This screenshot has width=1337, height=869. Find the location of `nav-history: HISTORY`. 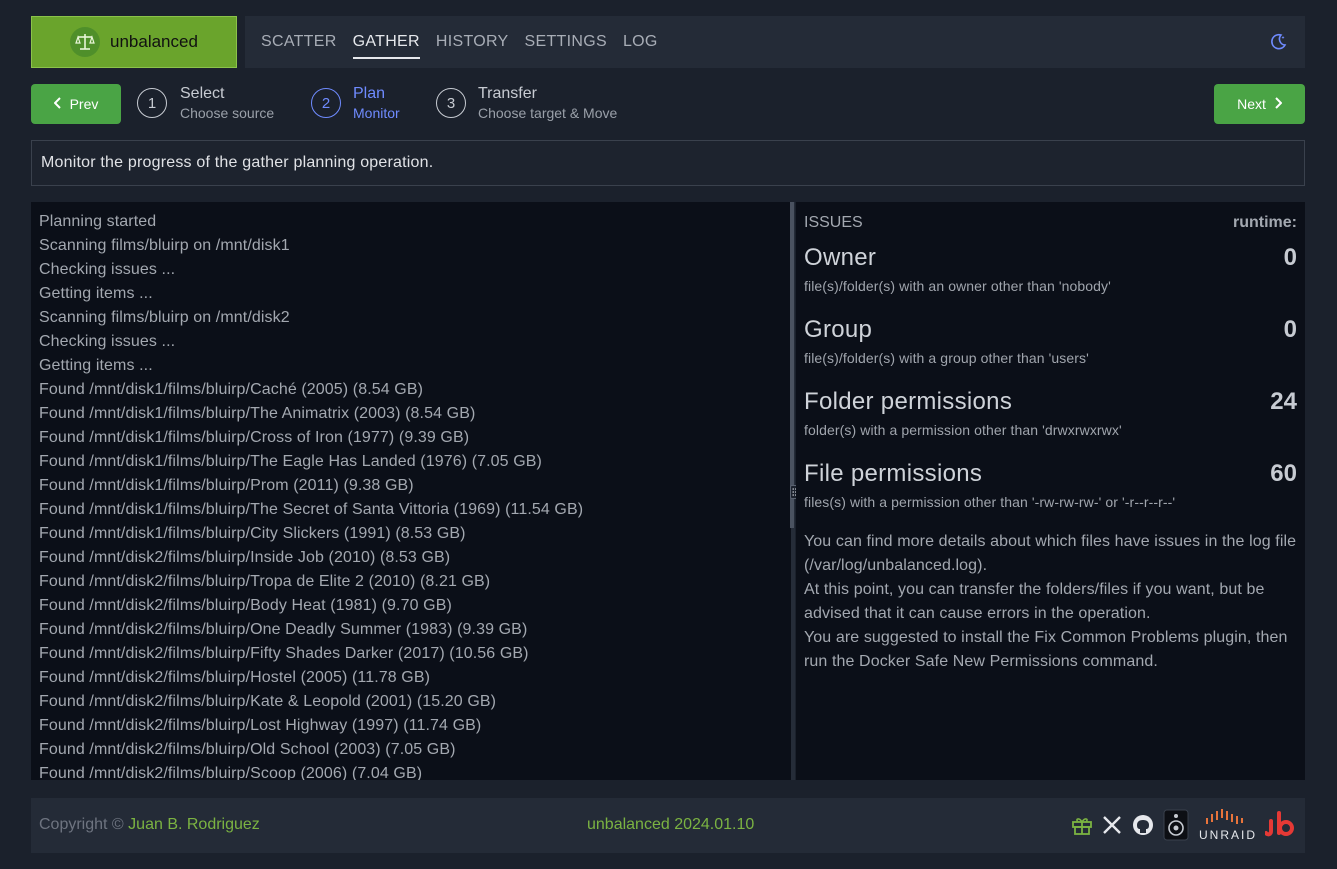

nav-history: HISTORY is located at coordinates (472, 42).